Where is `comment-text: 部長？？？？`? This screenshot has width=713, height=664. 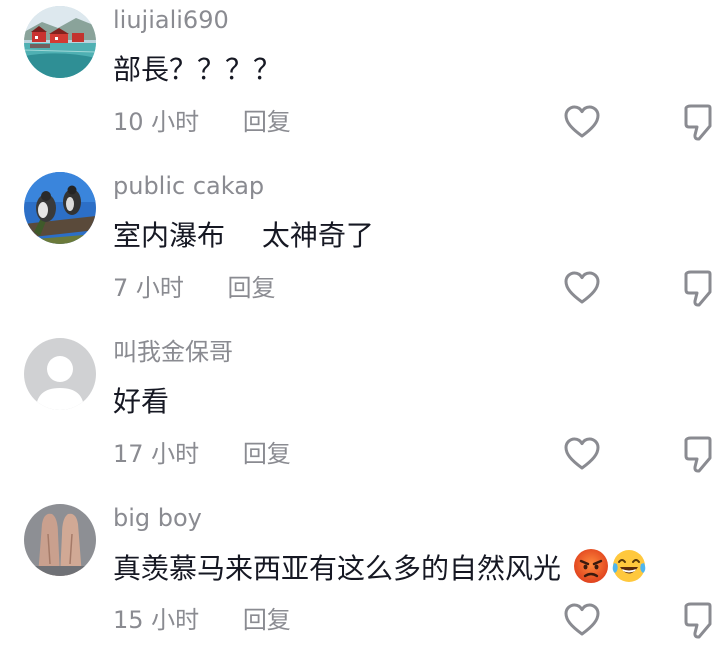 comment-text: 部長？？？？ is located at coordinates (197, 69).